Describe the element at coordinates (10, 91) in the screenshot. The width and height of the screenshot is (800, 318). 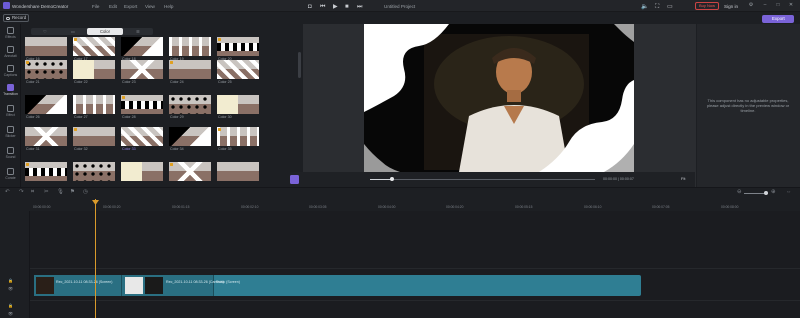
I see `rail-item-transition: Transition` at that location.